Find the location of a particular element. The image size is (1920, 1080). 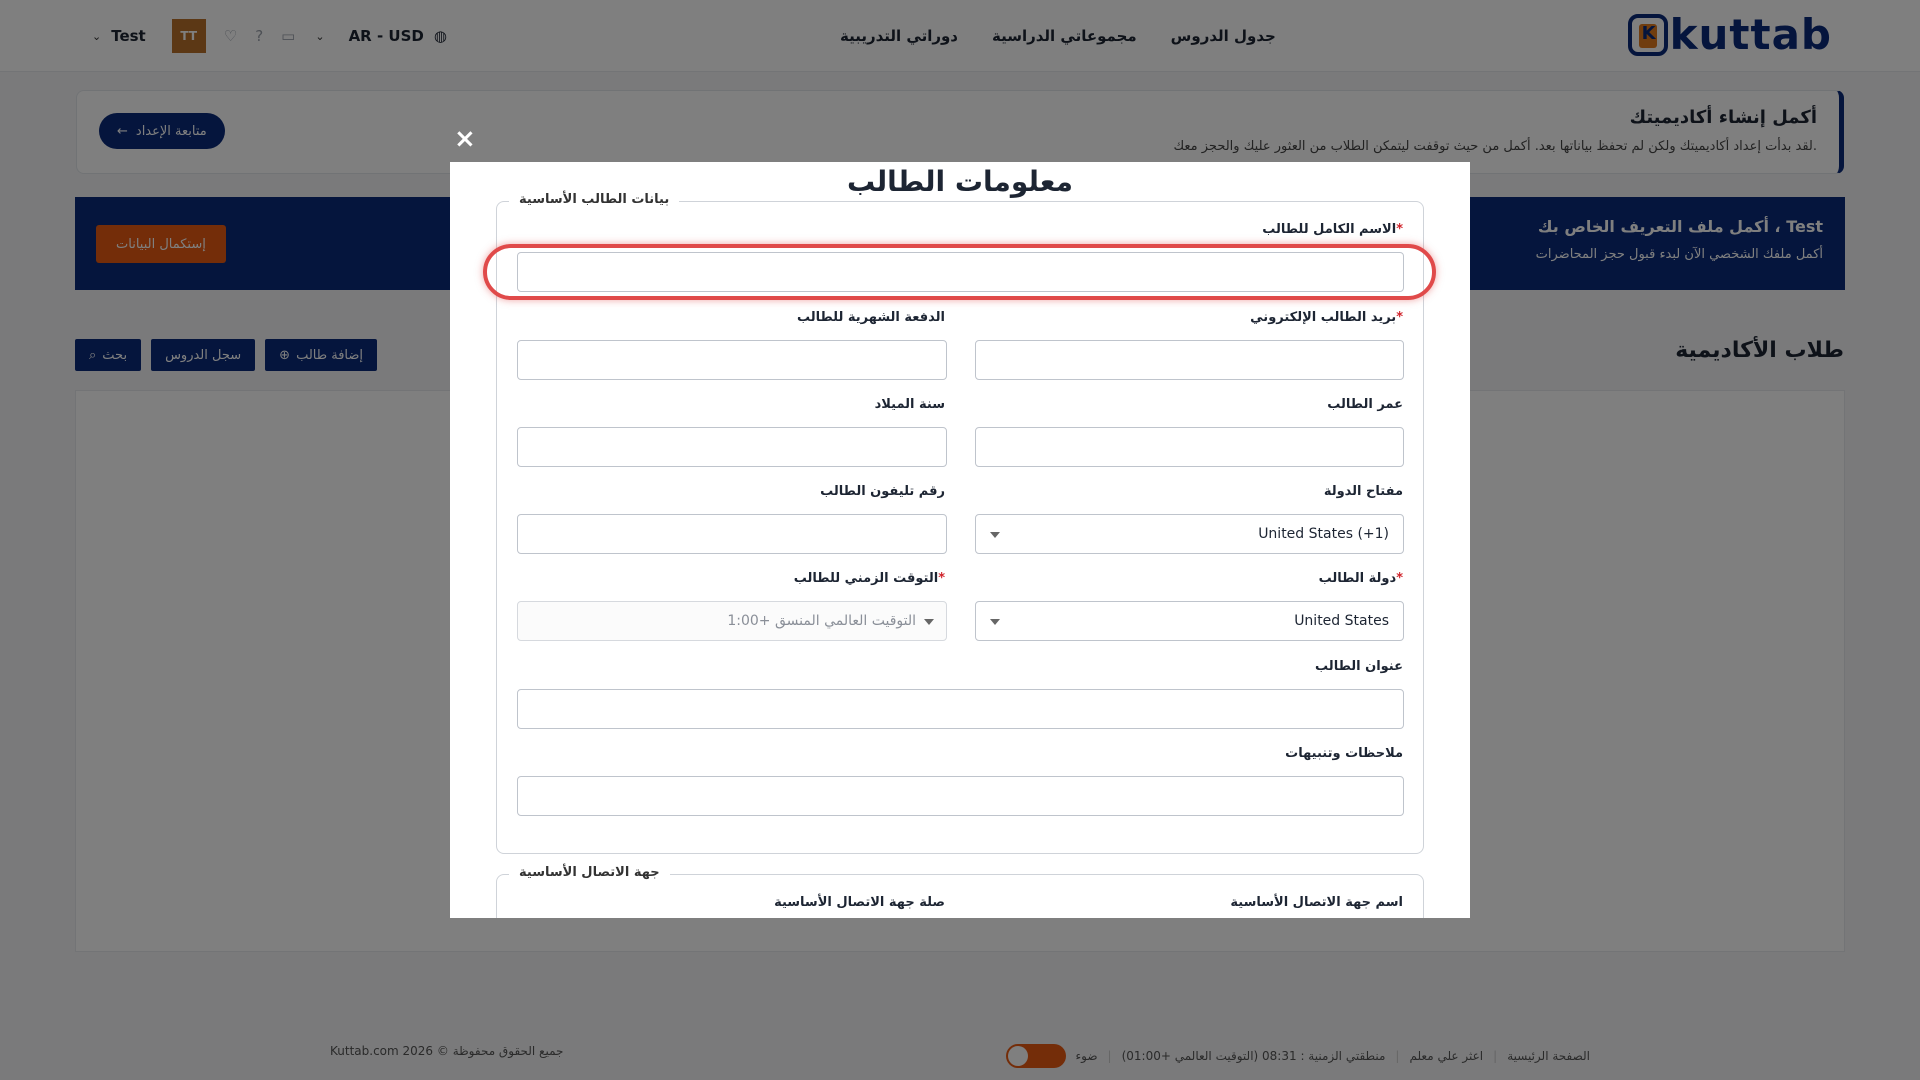

contact-relation-label: صلة جهة الاتصال الأساسية is located at coordinates (859, 902).